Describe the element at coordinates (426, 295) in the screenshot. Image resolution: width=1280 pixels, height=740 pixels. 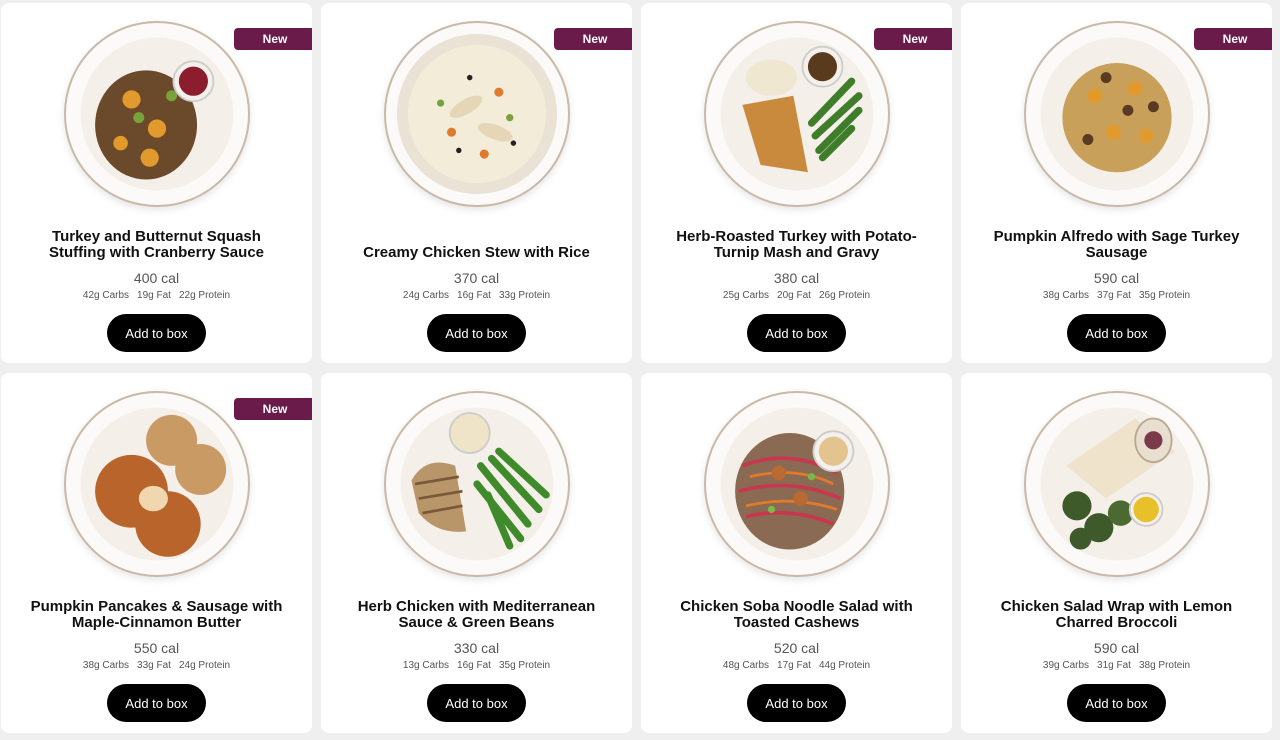
I see `carbs: 24g Carbs` at that location.